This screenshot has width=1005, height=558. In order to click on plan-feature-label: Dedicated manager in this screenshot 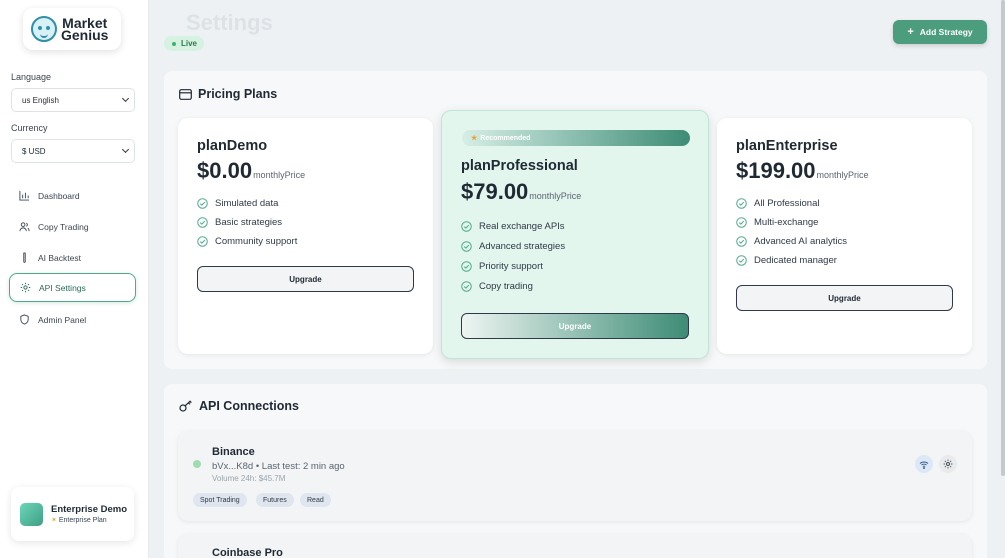, I will do `click(795, 260)`.